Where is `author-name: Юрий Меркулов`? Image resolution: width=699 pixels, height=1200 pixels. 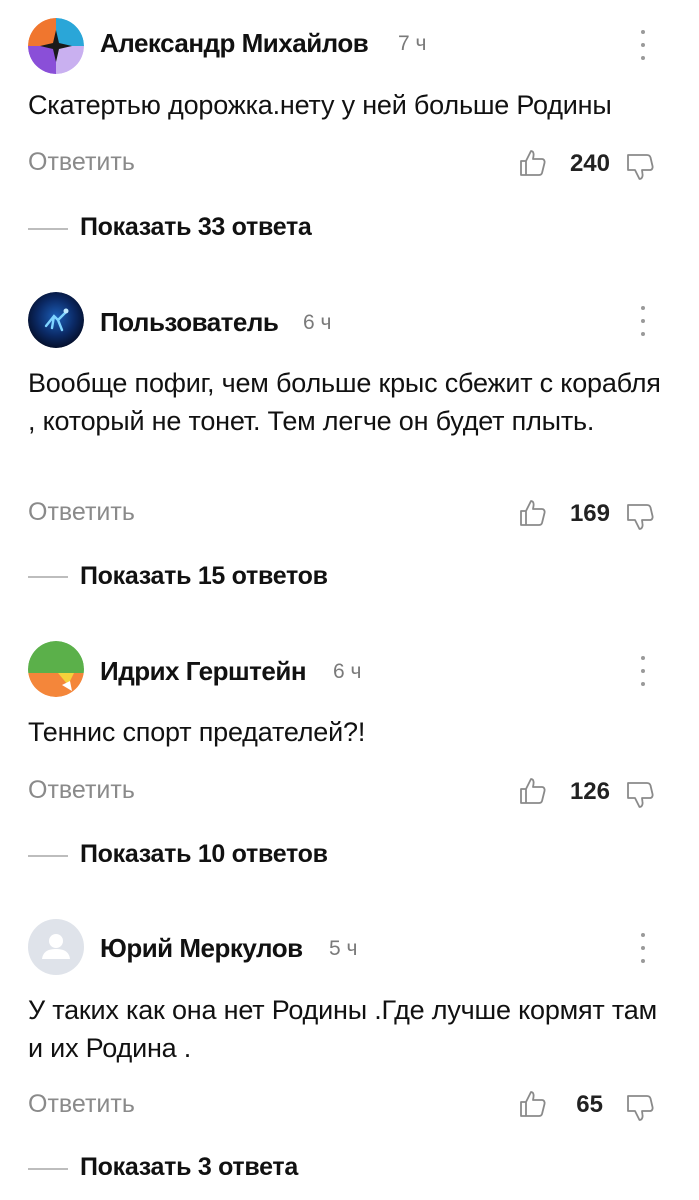
author-name: Юрий Меркулов is located at coordinates (201, 948).